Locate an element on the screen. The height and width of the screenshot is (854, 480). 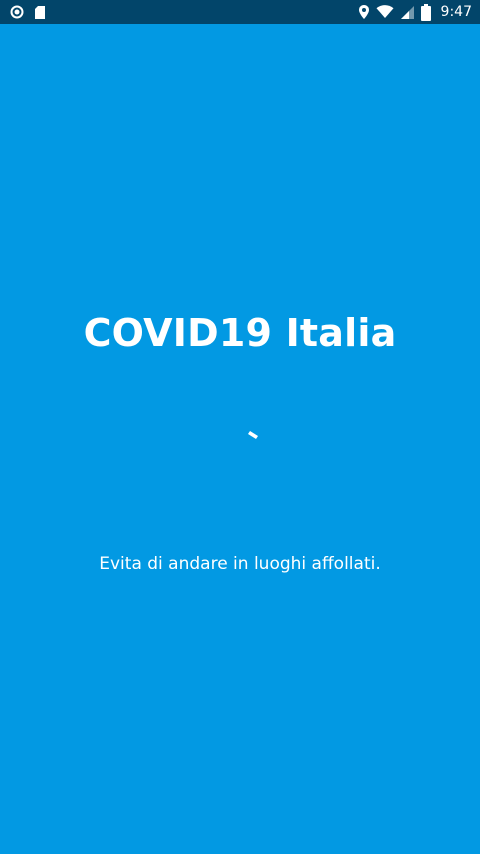
spinner-icon is located at coordinates (253, 435).